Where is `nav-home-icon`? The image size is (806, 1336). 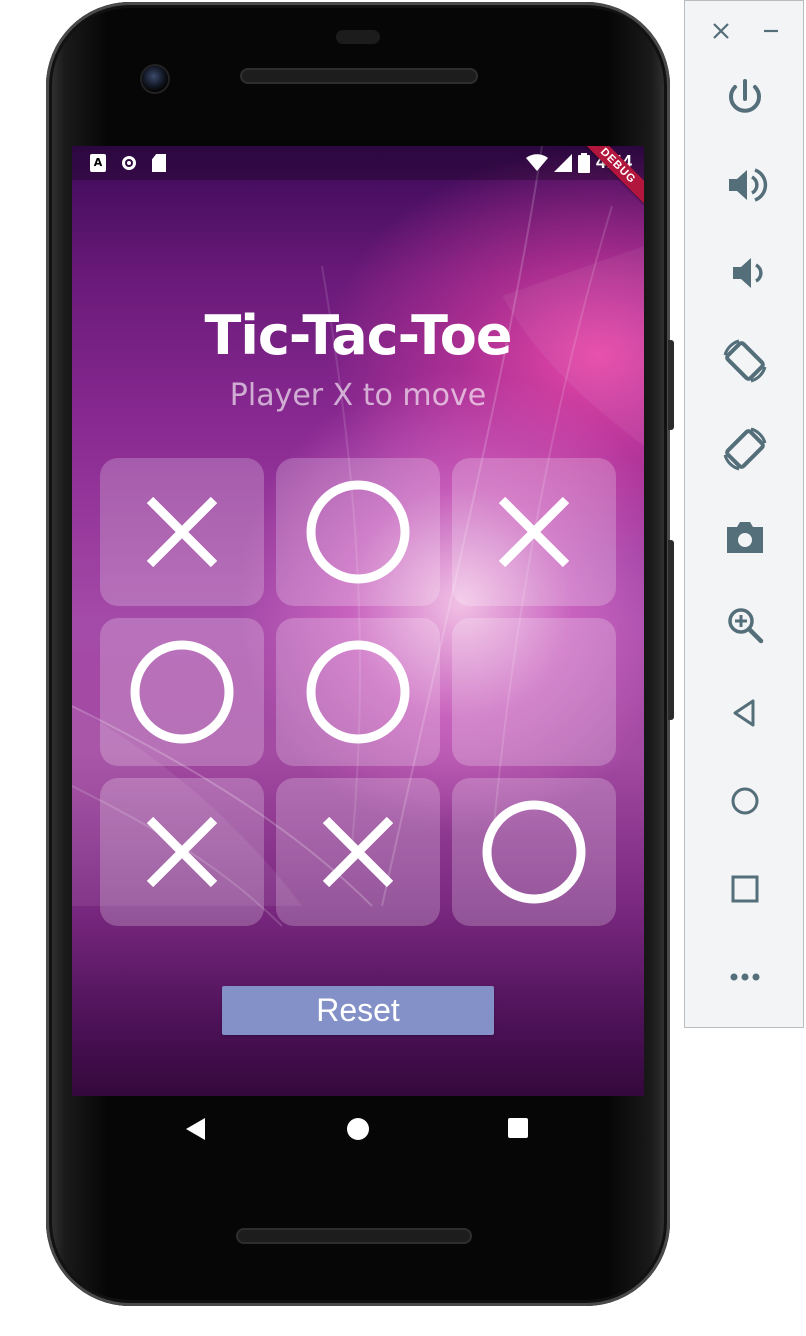 nav-home-icon is located at coordinates (358, 1129).